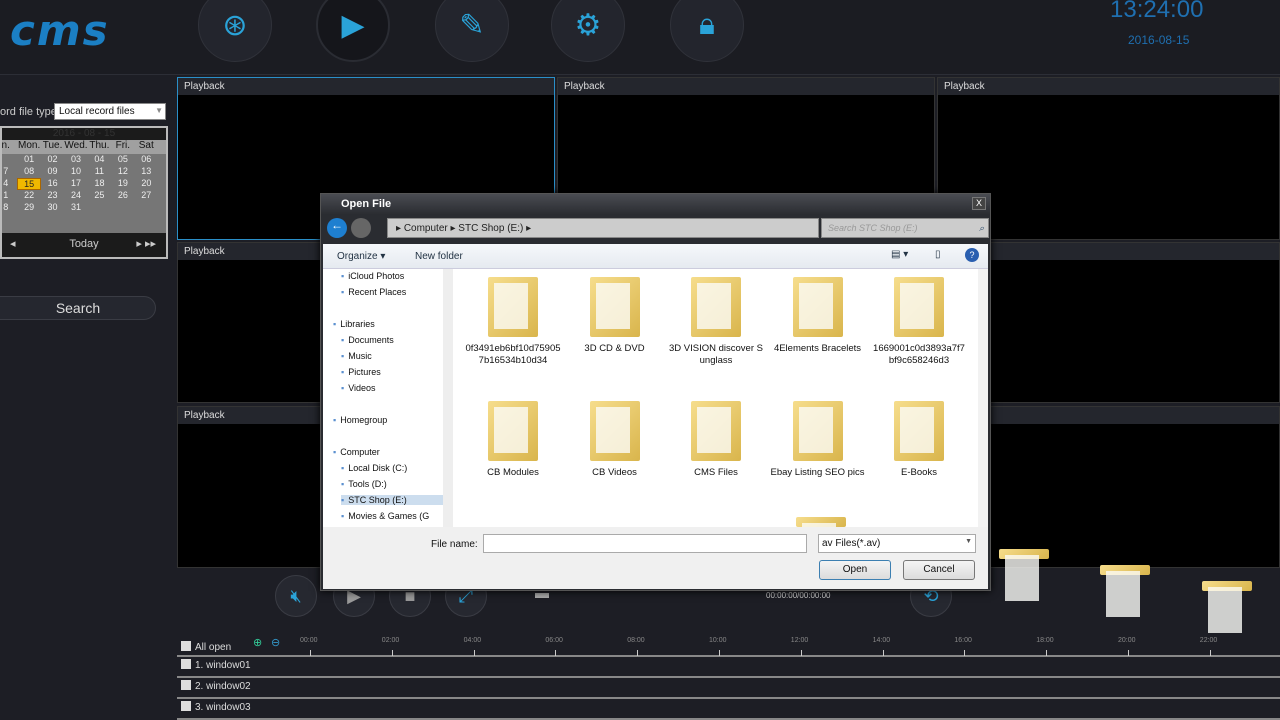  I want to click on calendar-day: 8, so click(8, 208).